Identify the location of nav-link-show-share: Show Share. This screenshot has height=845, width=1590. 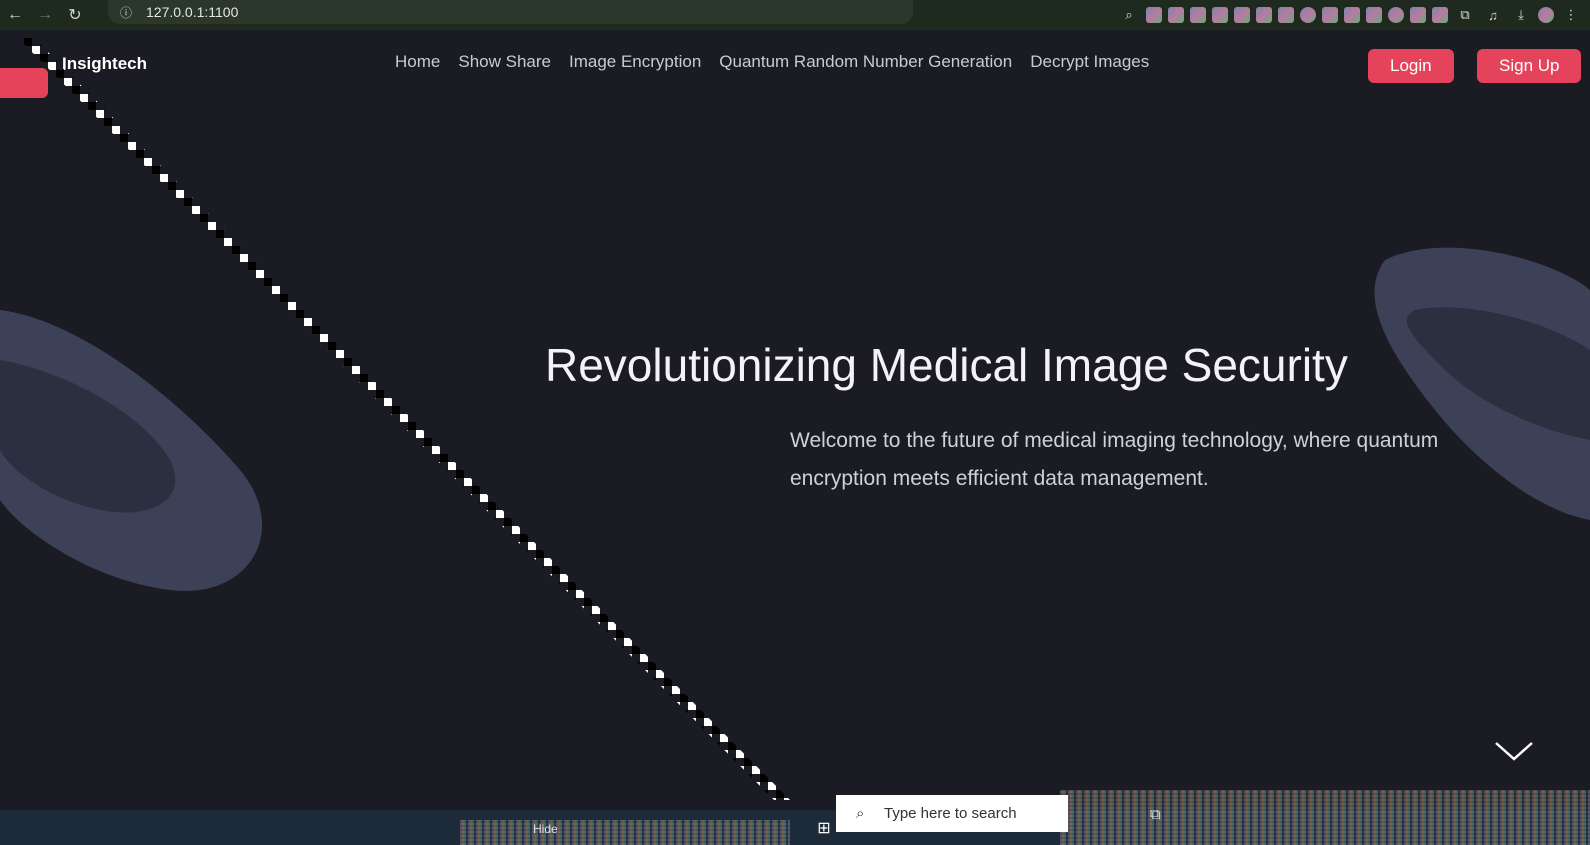
(504, 62).